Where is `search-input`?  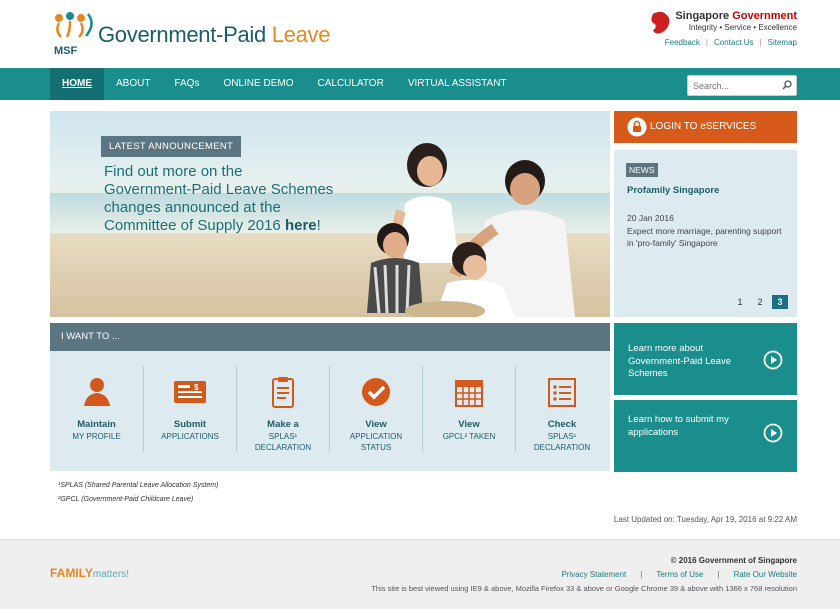 search-input is located at coordinates (732, 86).